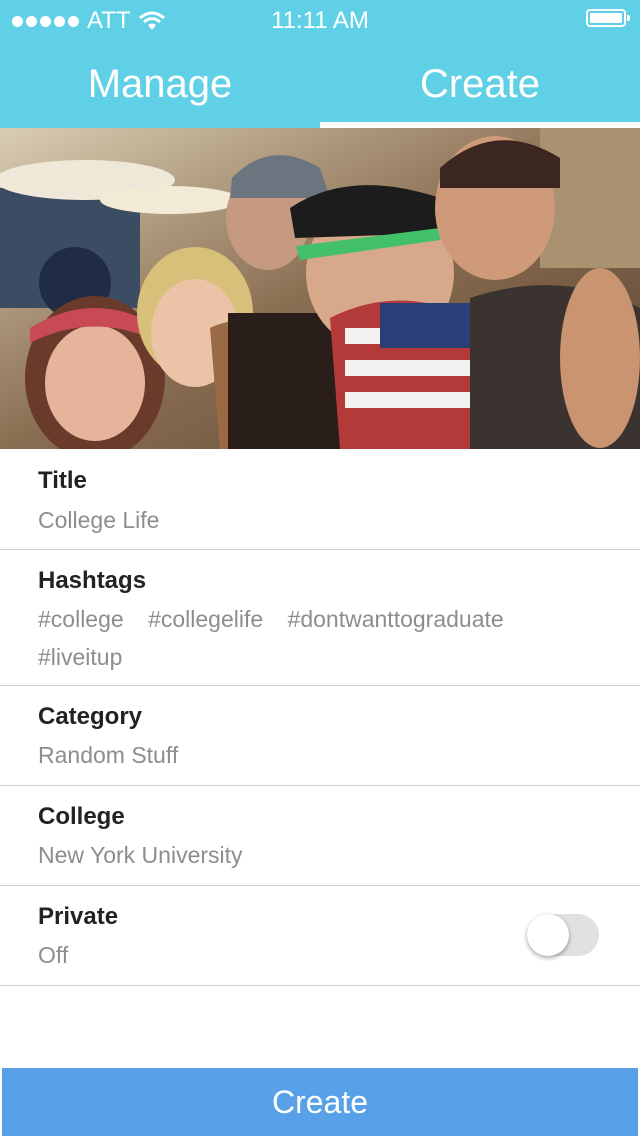 This screenshot has width=640, height=1136. Describe the element at coordinates (320, 836) in the screenshot. I see `college-field: College New York University` at that location.